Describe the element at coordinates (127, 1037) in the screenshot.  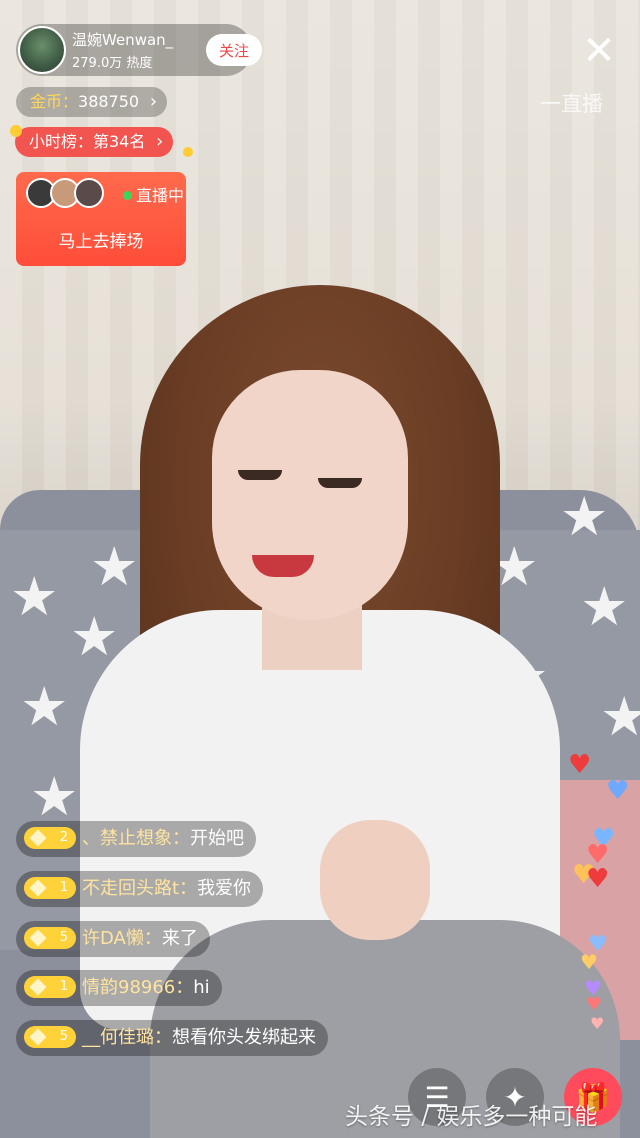
I see `chat-username: __何佳璐：` at that location.